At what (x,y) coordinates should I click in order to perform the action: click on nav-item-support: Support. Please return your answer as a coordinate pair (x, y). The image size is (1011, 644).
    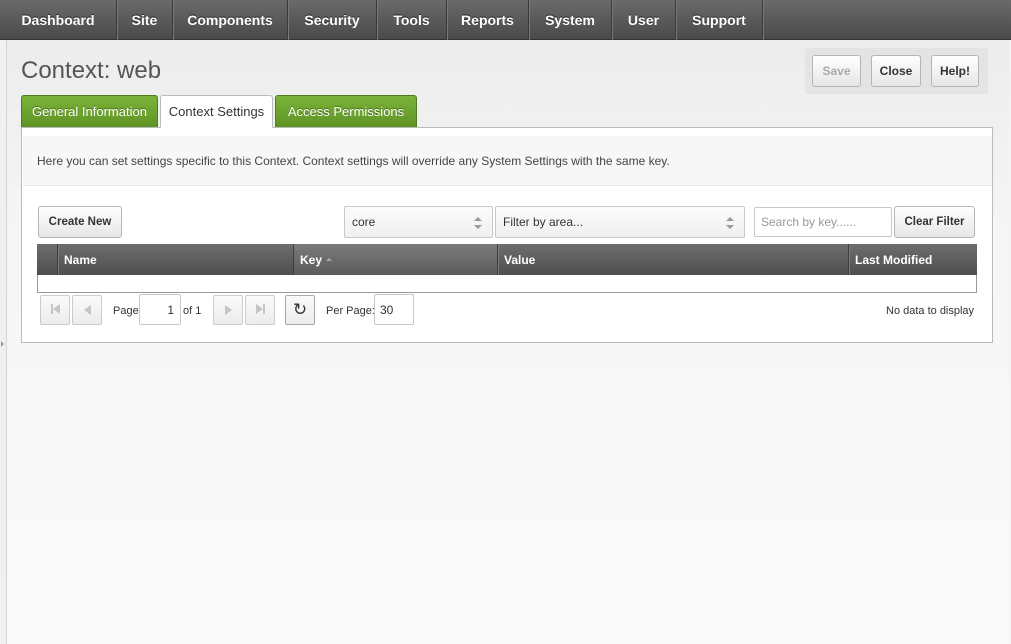
    Looking at the image, I should click on (719, 20).